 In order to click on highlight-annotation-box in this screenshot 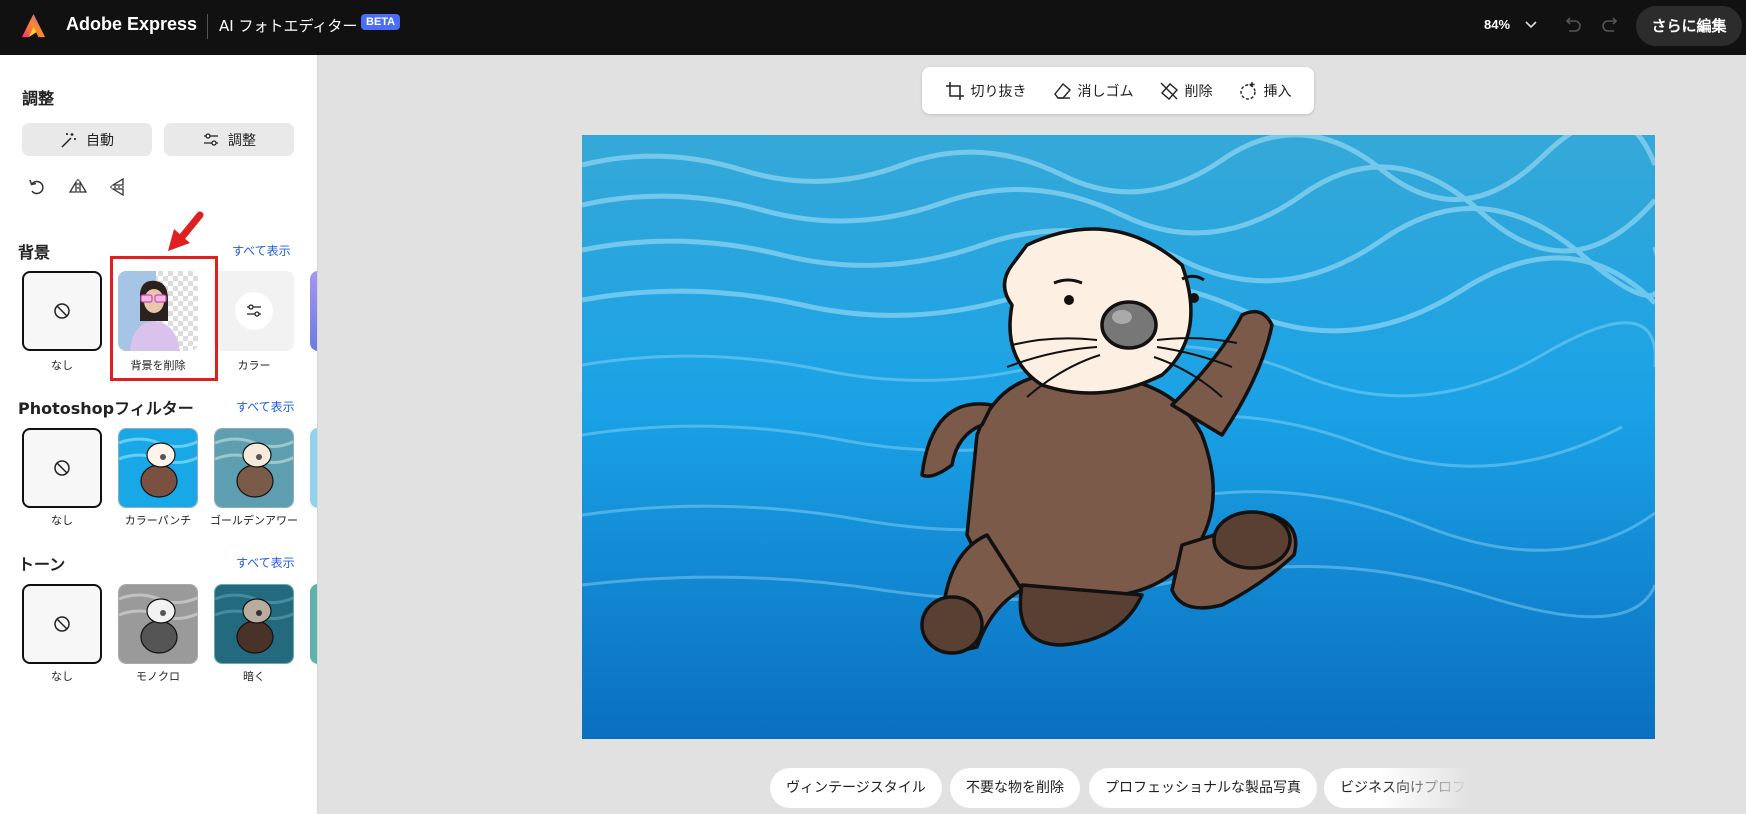, I will do `click(164, 318)`.